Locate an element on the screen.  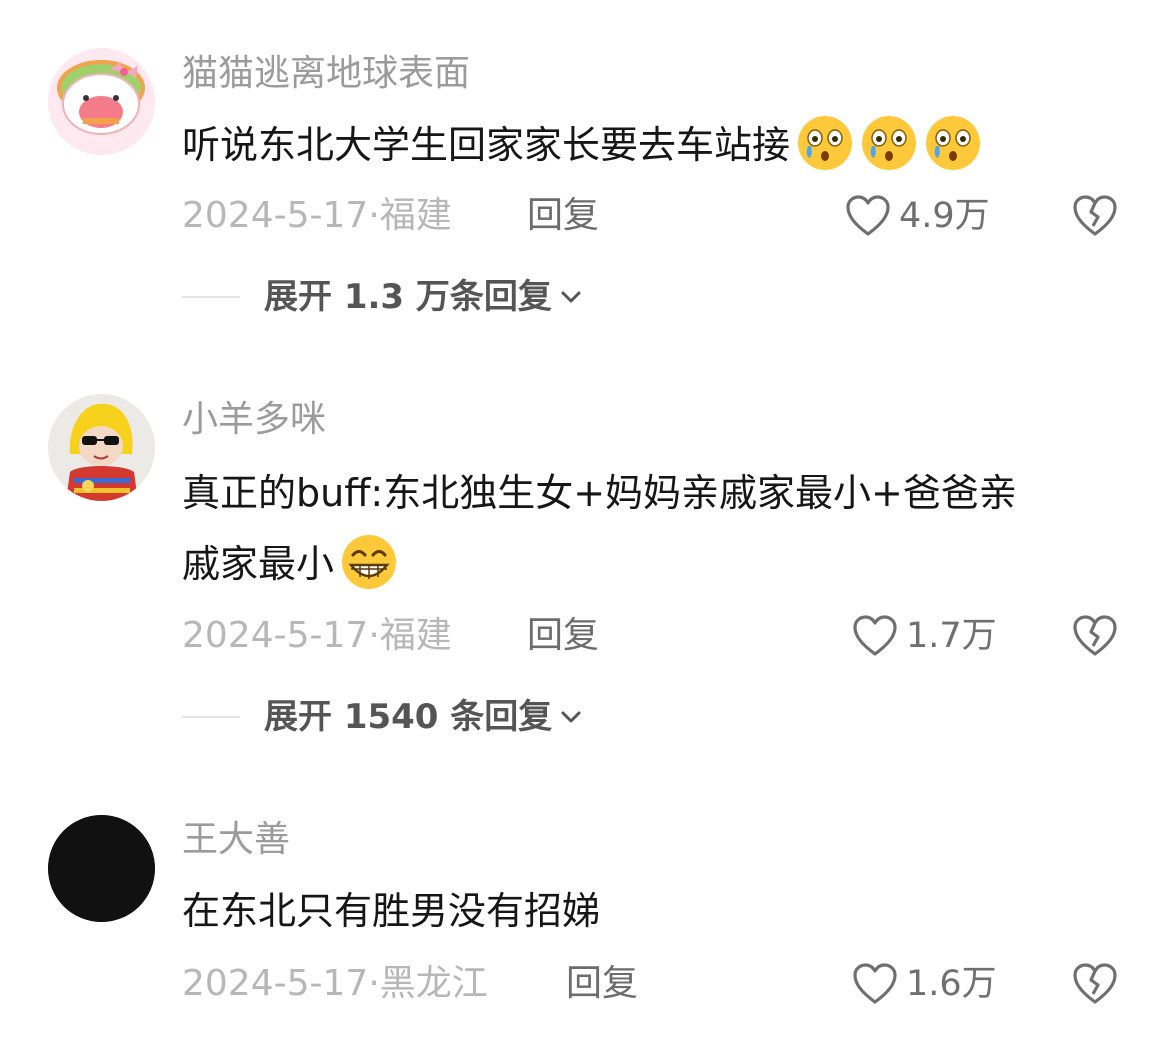
black-avatar-icon is located at coordinates (101, 868).